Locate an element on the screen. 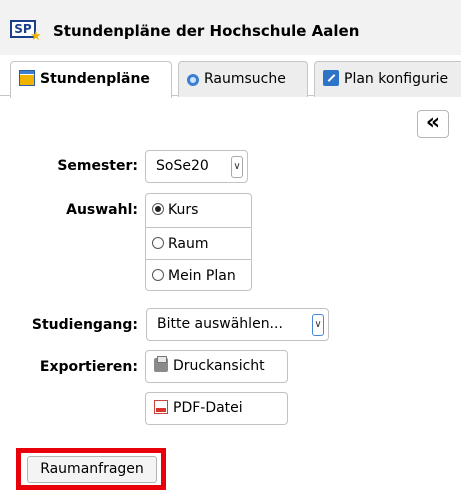  tab-plan-konfigurieren: Plan konfigurie is located at coordinates (387, 79).